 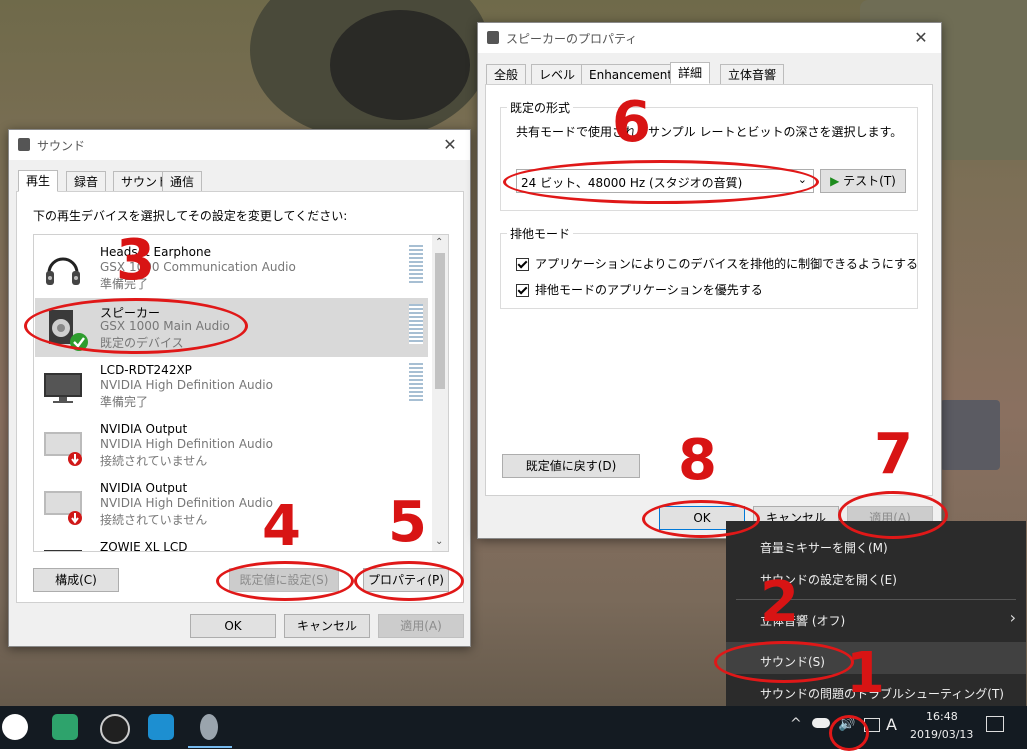 What do you see at coordinates (76, 580) in the screenshot?
I see `configure-button: 構成(C)` at bounding box center [76, 580].